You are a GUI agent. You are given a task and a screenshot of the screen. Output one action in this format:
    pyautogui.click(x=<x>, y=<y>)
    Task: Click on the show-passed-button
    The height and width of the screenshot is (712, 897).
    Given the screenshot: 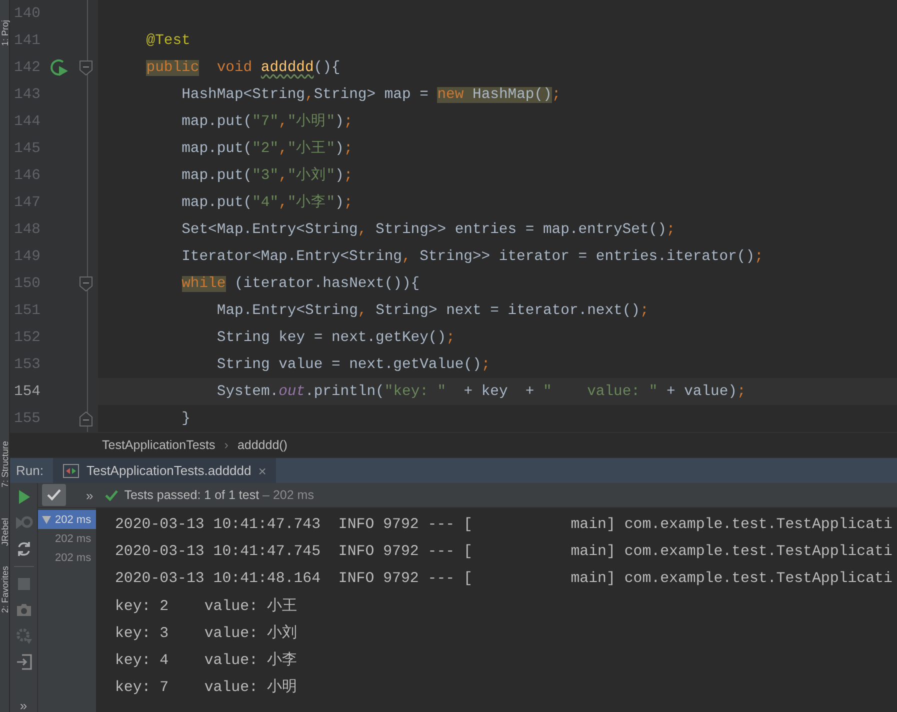 What is the action you would take?
    pyautogui.click(x=54, y=495)
    